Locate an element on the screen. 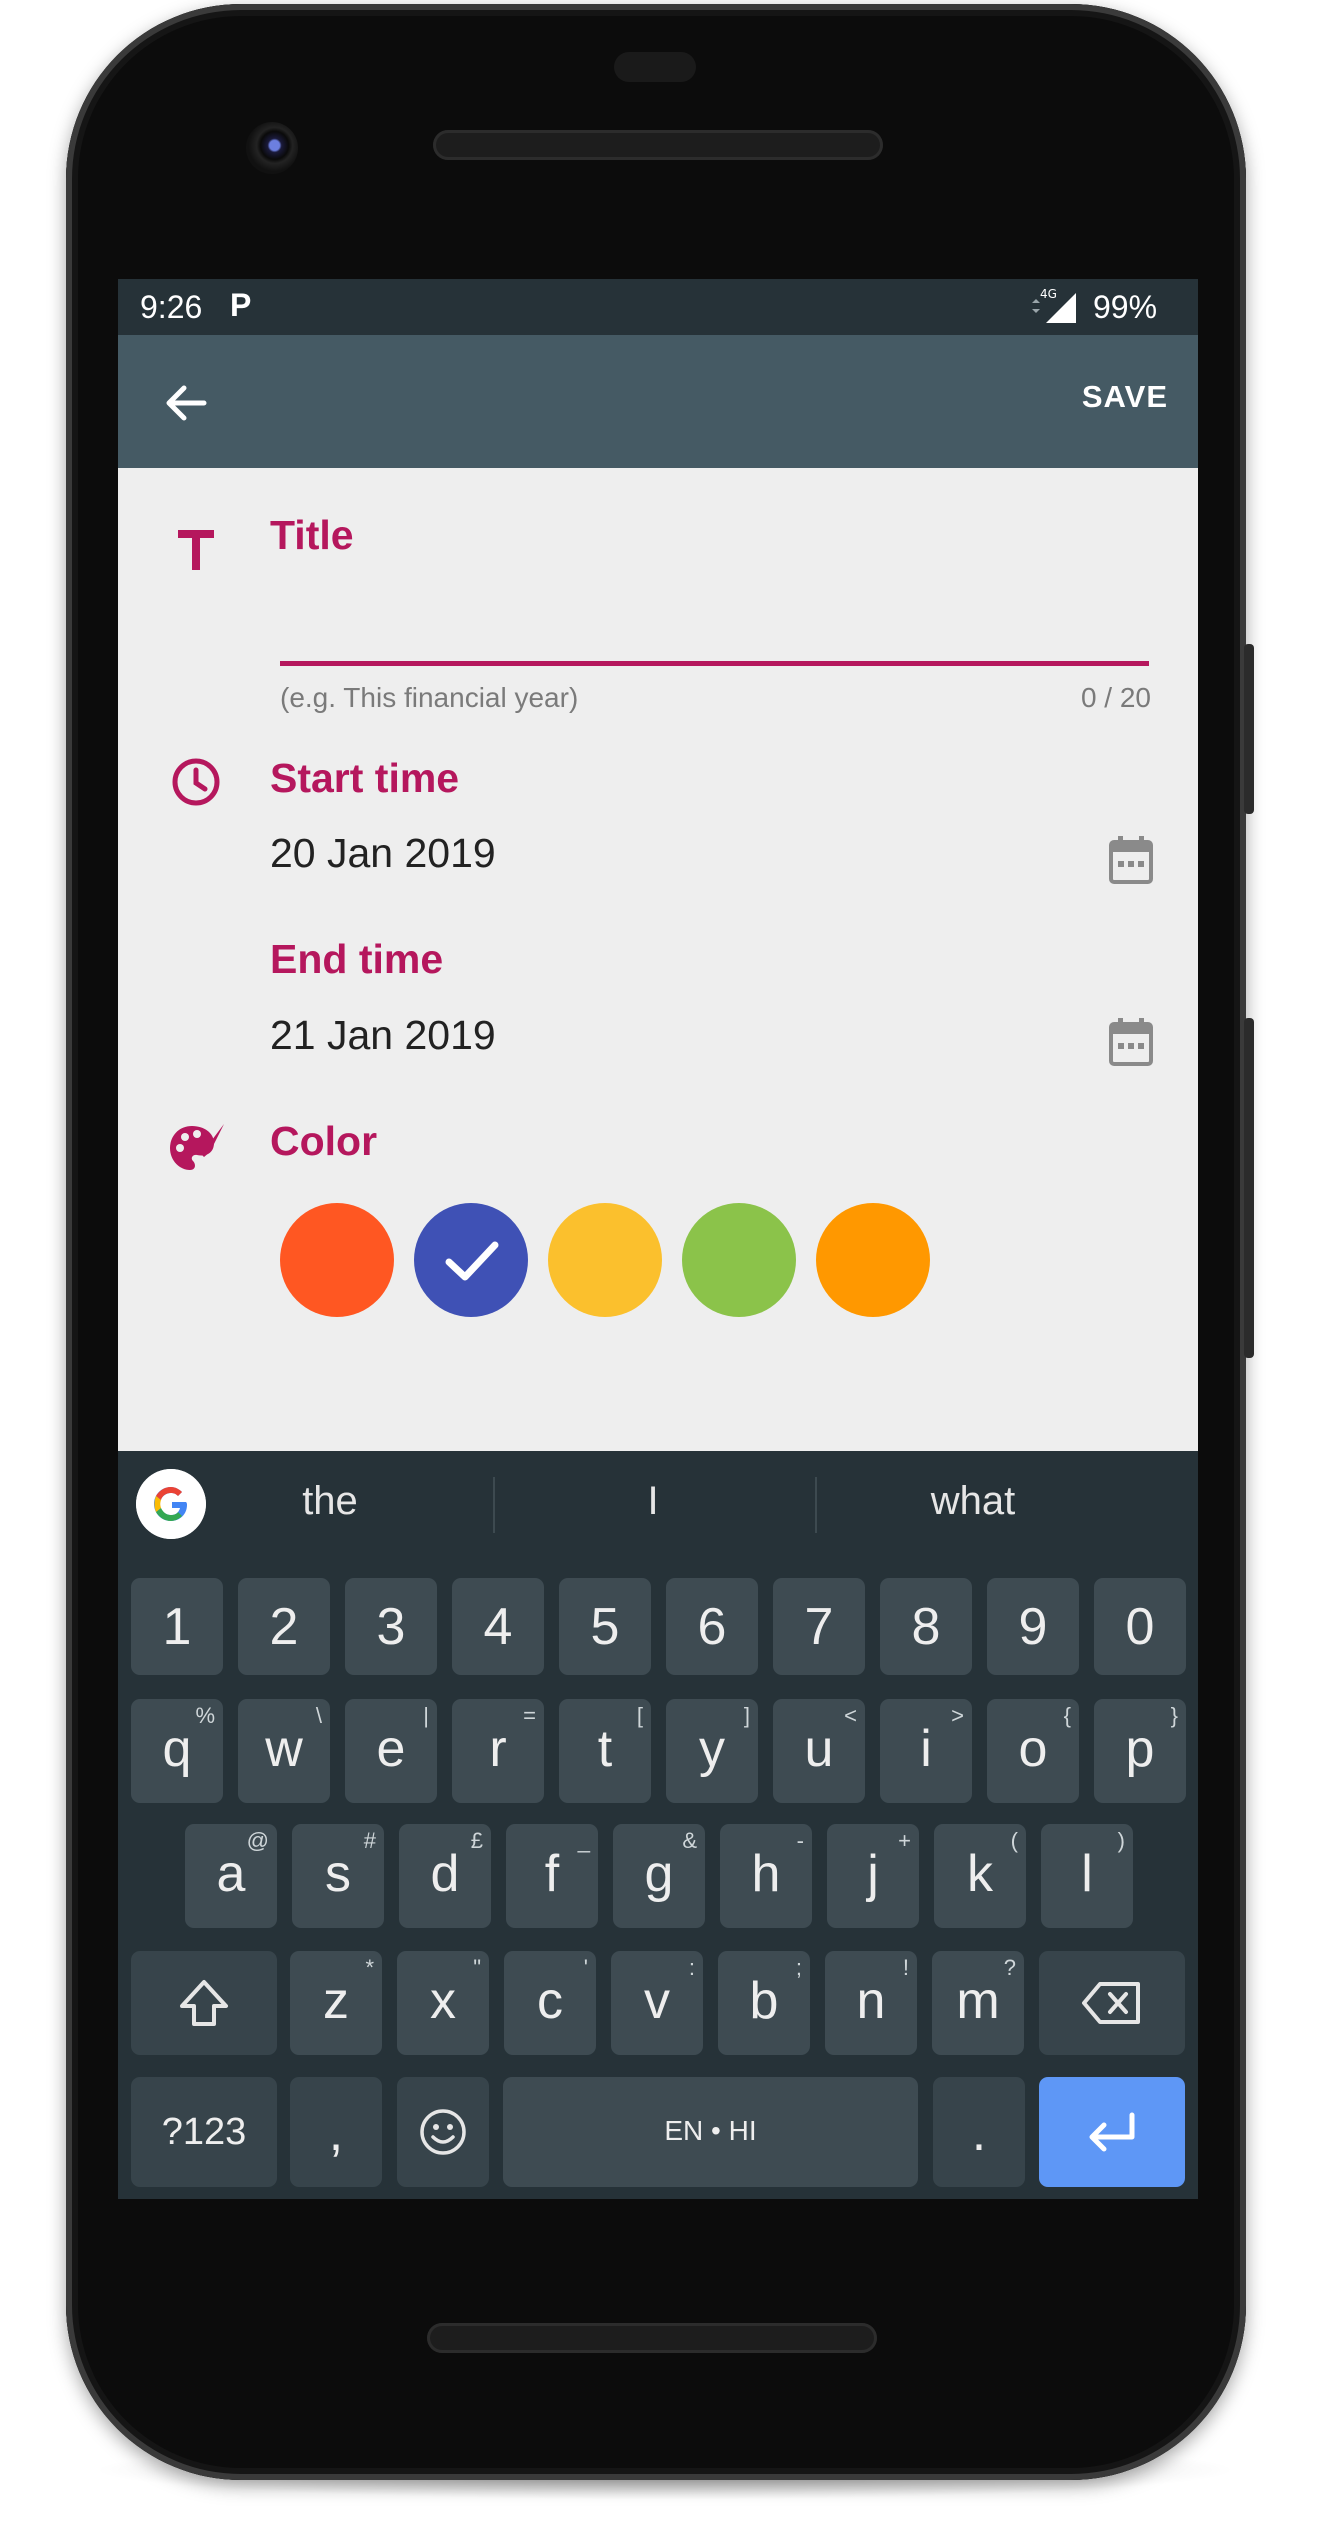 This screenshot has width=1330, height=2532. arrow-back-icon is located at coordinates (186, 403).